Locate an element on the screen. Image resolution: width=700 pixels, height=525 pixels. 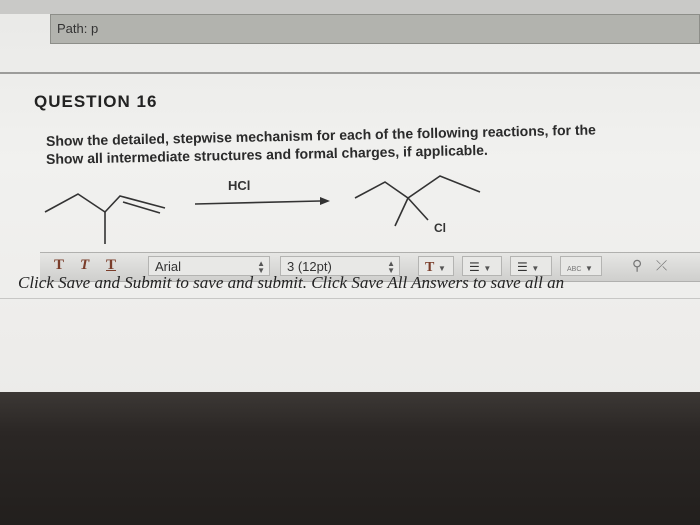
numbered-list-icon: ☰ is located at coordinates (522, 267).